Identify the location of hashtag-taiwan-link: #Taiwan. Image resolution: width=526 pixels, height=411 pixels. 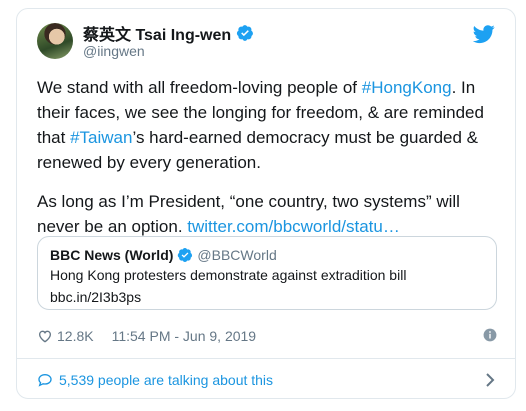
(101, 137).